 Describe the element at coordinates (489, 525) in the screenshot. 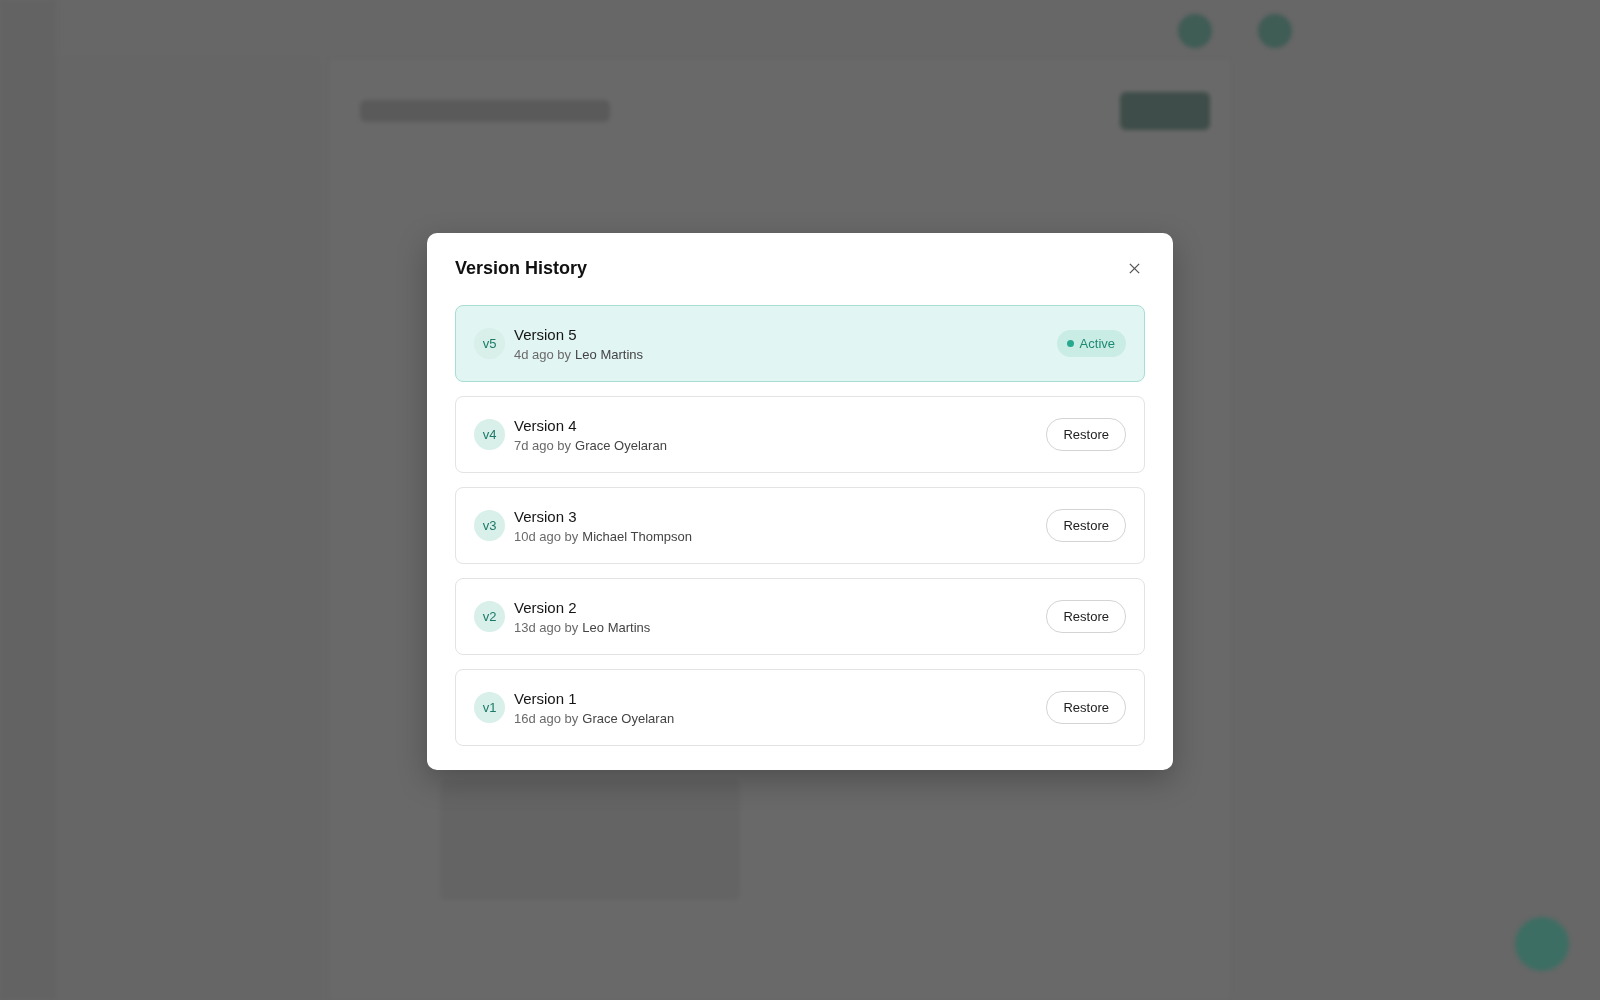

I see `version-badge: v3` at that location.